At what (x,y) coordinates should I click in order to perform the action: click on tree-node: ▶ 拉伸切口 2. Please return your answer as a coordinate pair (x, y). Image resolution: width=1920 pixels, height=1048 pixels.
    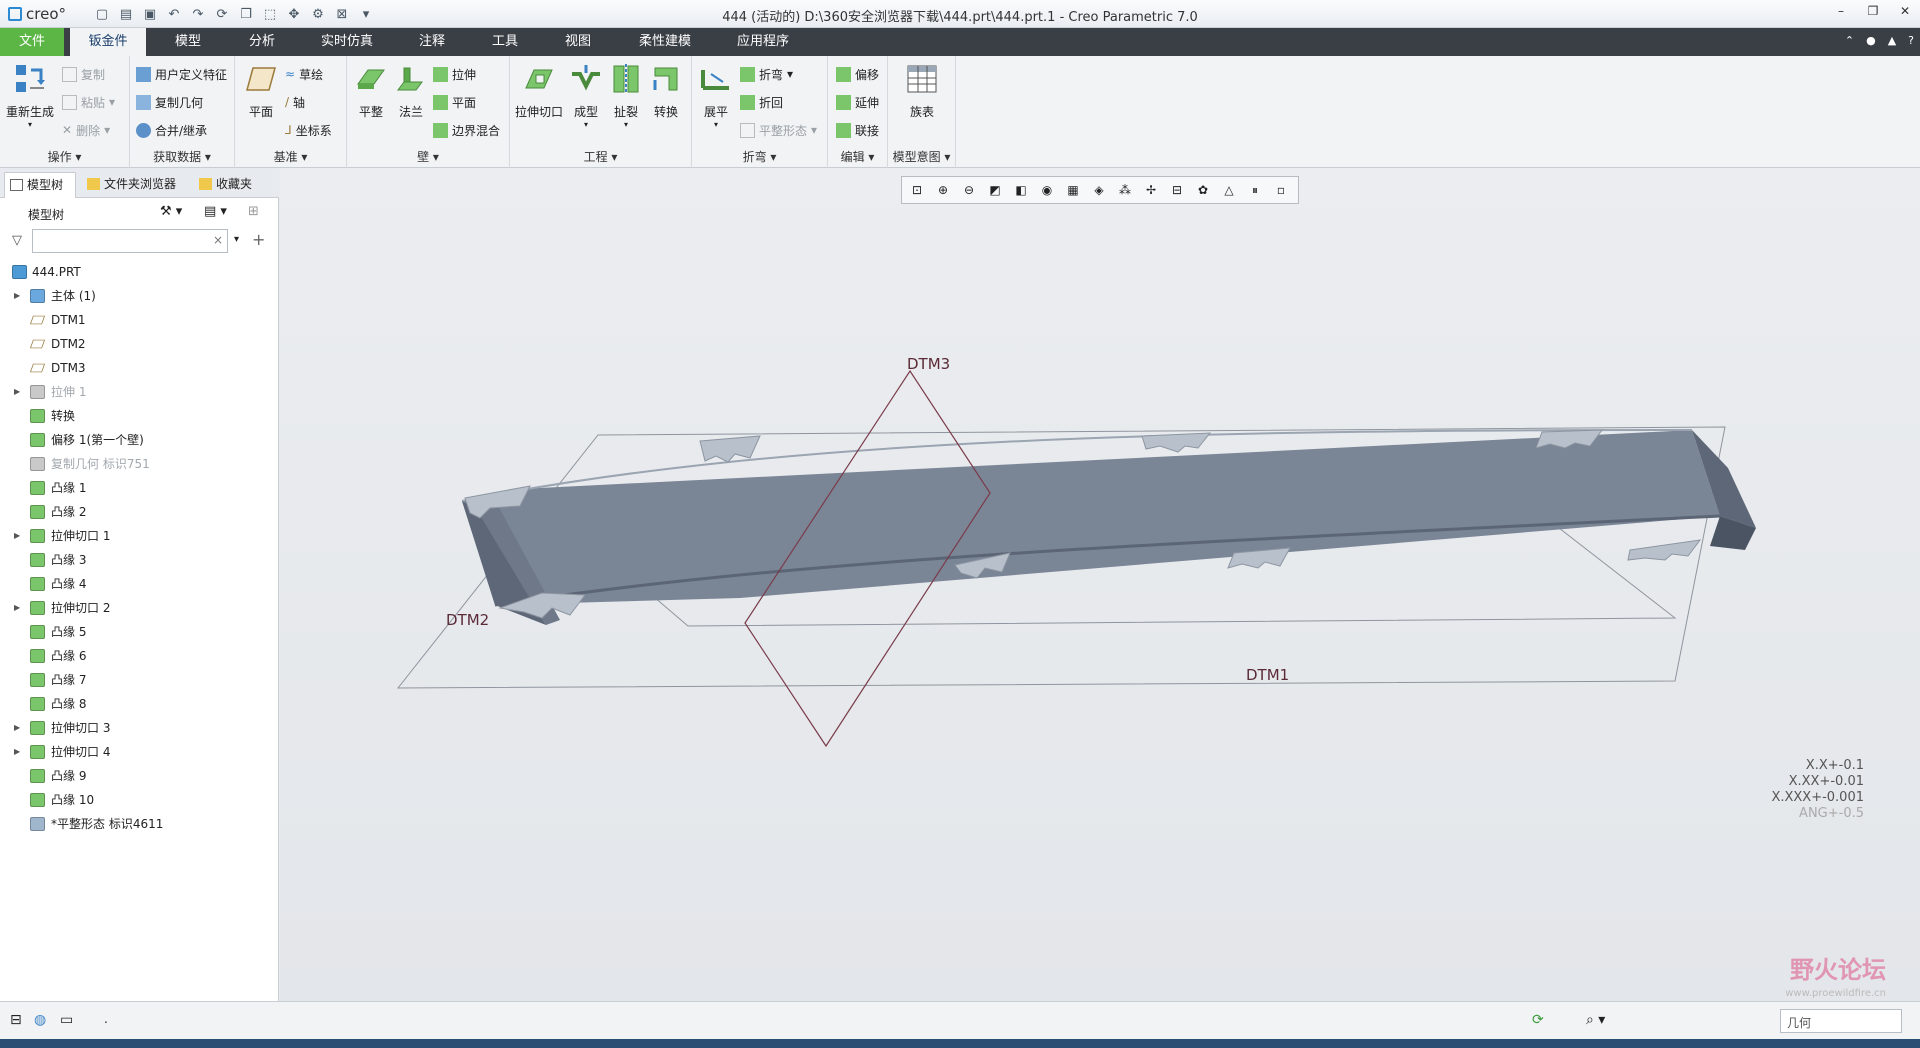
    Looking at the image, I should click on (139, 608).